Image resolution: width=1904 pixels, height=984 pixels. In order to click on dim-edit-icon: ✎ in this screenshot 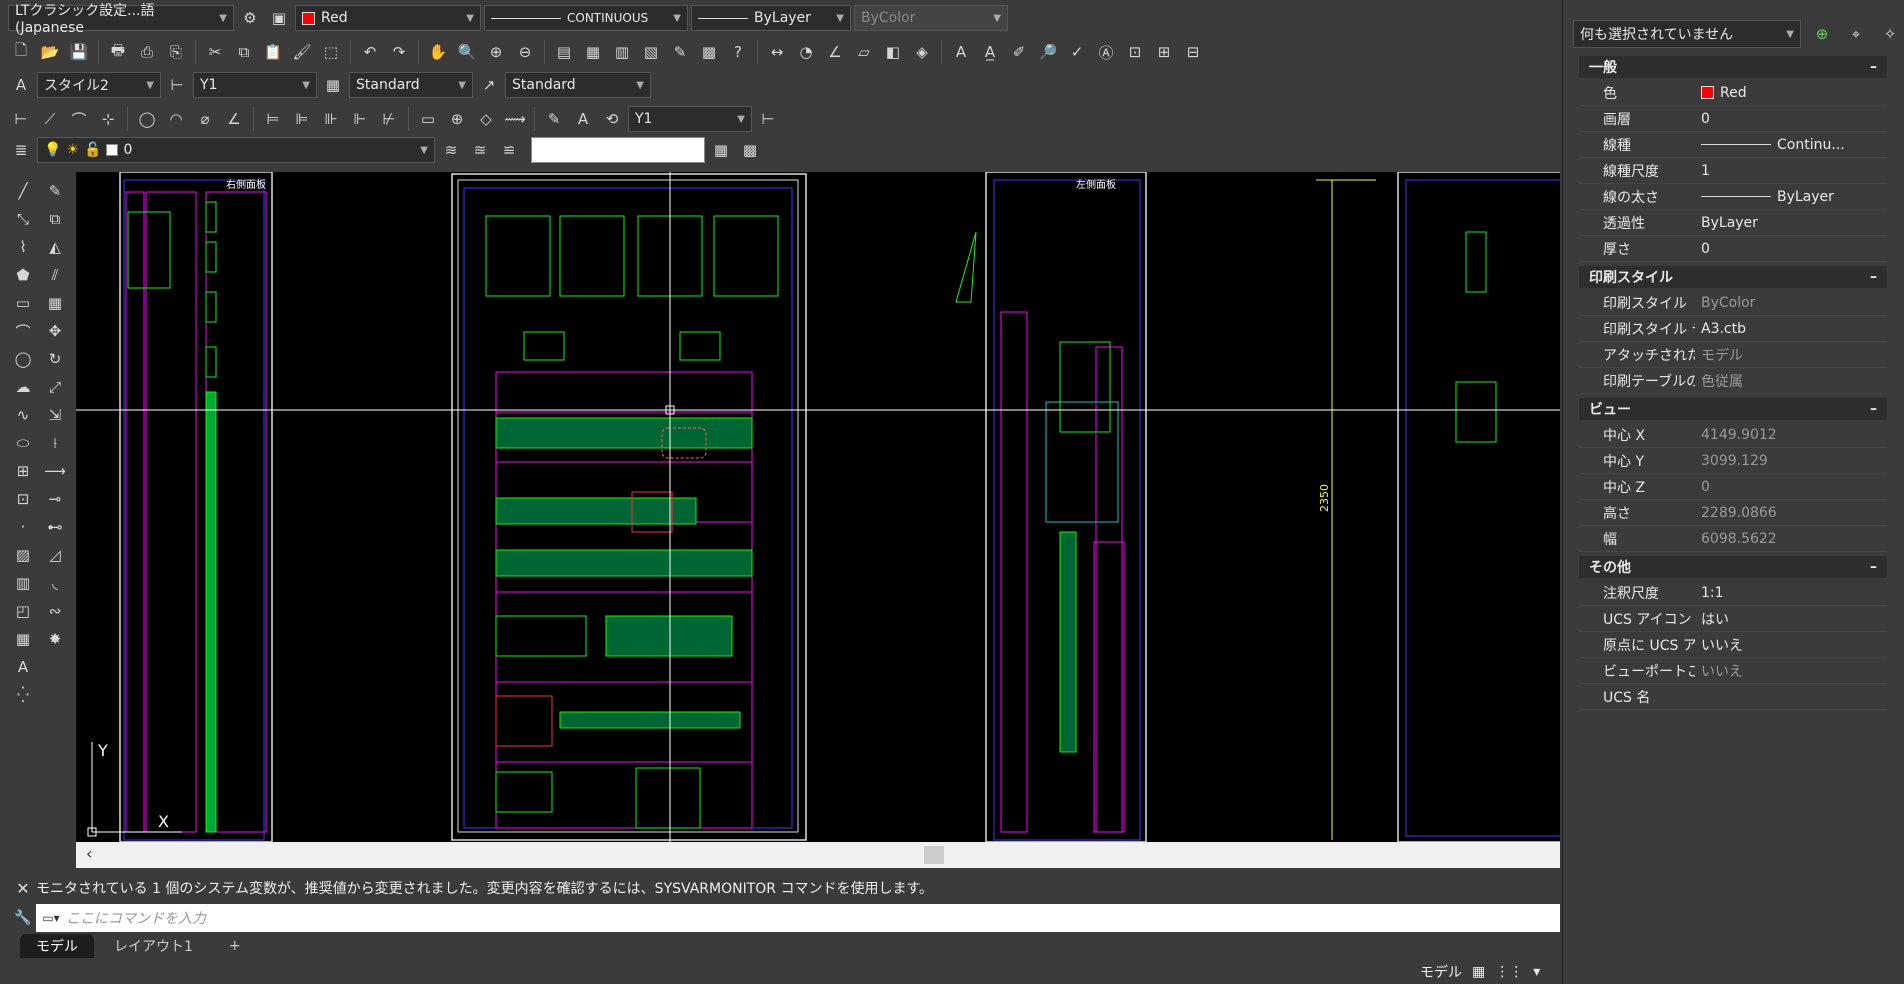, I will do `click(554, 119)`.